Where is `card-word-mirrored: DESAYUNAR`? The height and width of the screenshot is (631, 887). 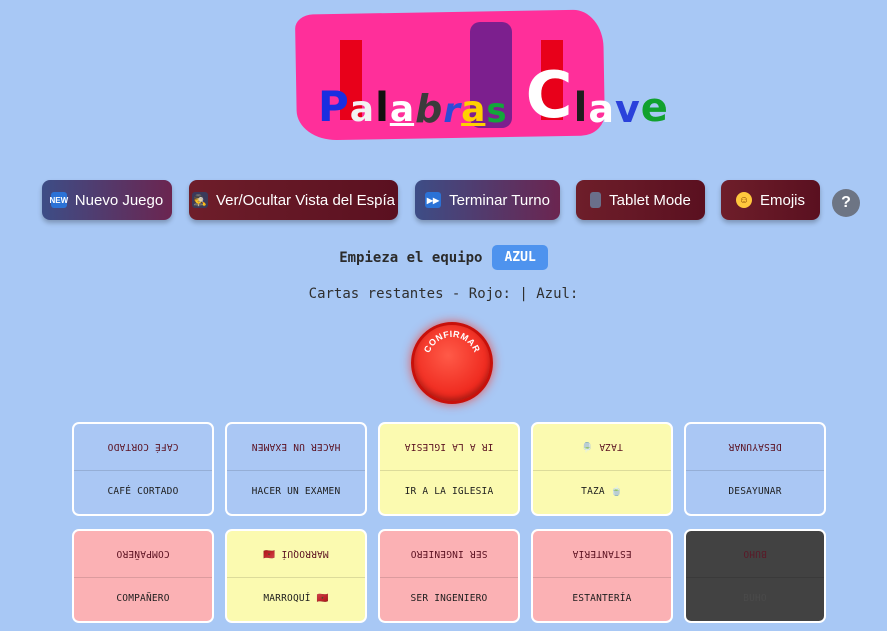
card-word-mirrored: DESAYUNAR is located at coordinates (755, 447).